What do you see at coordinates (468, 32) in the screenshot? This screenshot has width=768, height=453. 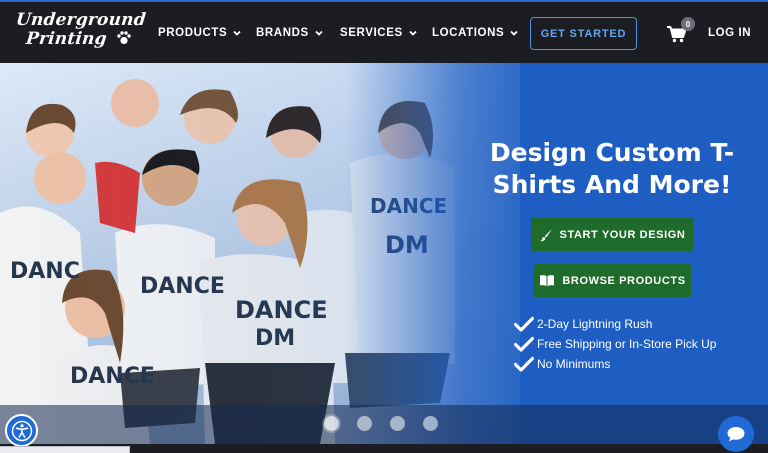 I see `nav-locations-label: LOCATIONS` at bounding box center [468, 32].